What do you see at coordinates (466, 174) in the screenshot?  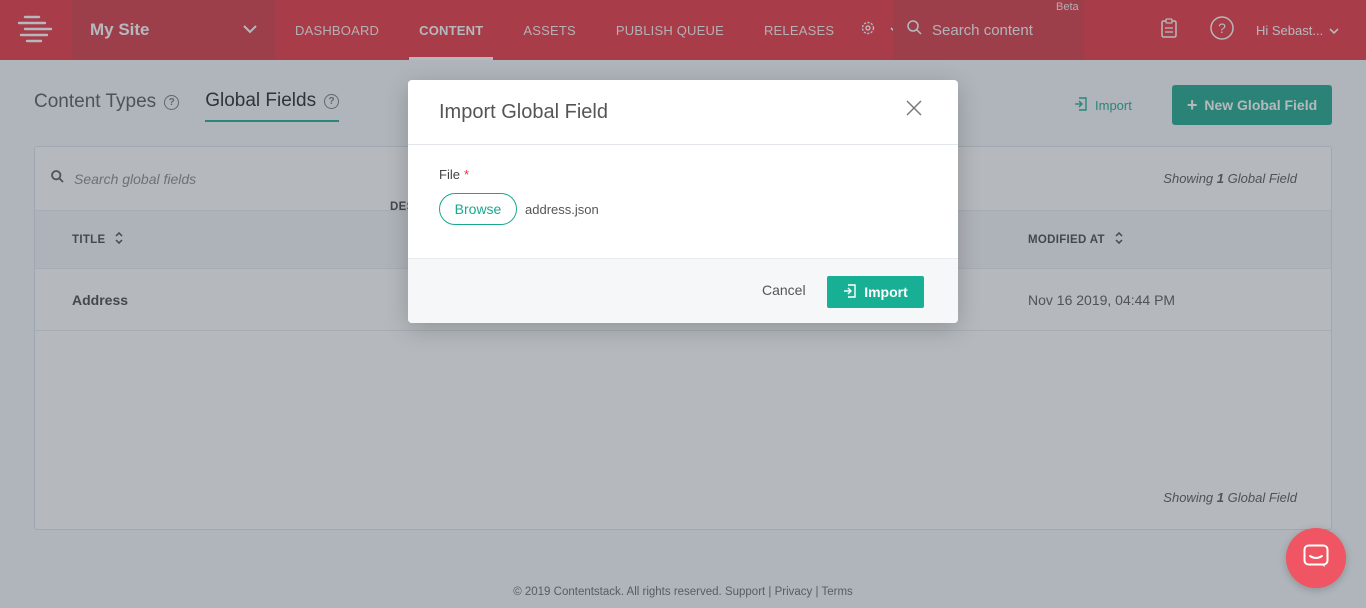 I see `required-marker: *` at bounding box center [466, 174].